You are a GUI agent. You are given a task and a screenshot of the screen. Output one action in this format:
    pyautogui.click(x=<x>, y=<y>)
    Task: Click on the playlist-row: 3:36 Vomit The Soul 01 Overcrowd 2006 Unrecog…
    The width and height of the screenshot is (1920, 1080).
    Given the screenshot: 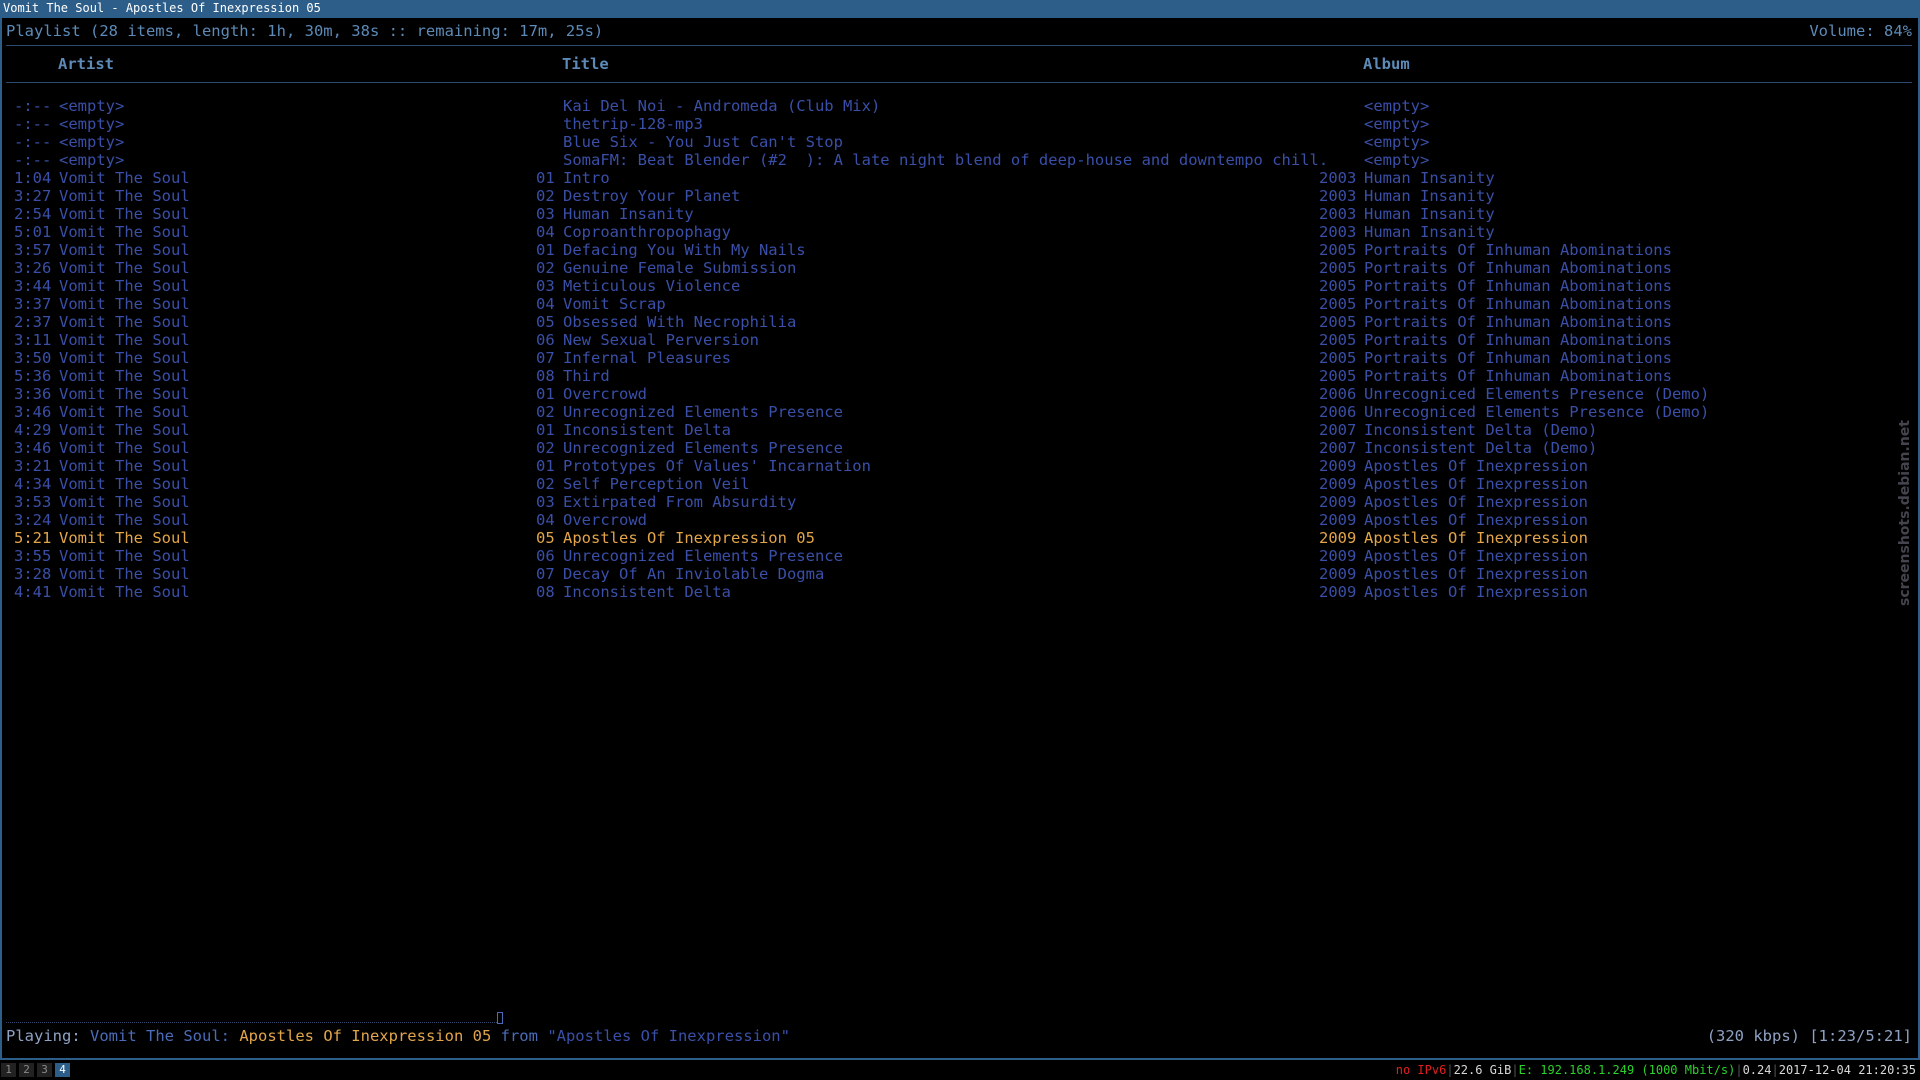 What is the action you would take?
    pyautogui.click(x=960, y=394)
    